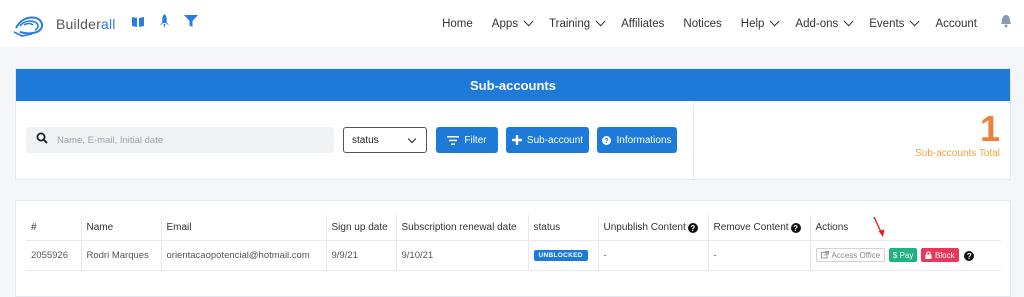 Image resolution: width=1024 pixels, height=297 pixels. I want to click on block-button: Block, so click(940, 255).